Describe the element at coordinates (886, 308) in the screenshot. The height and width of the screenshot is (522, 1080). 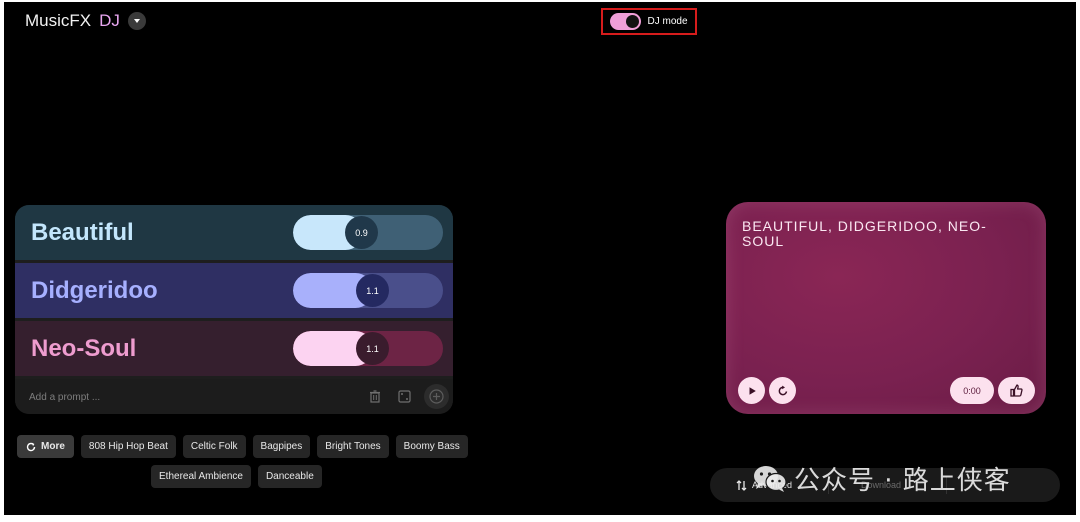
I see `player-card: BEAUTIFUL, DIDGERIDOO, NEO-SOUL 0:00` at that location.